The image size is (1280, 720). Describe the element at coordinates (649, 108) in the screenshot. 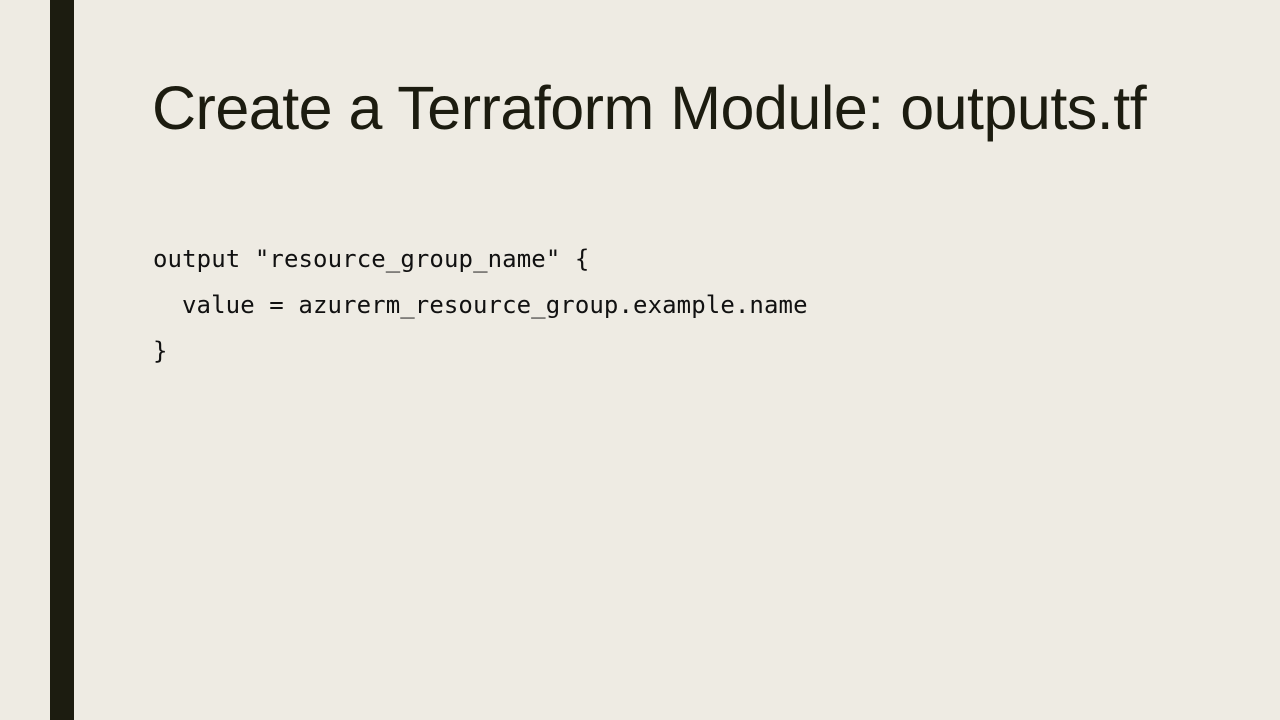

I see `slide-title: Create a Terraform Module: outputs.tf` at that location.